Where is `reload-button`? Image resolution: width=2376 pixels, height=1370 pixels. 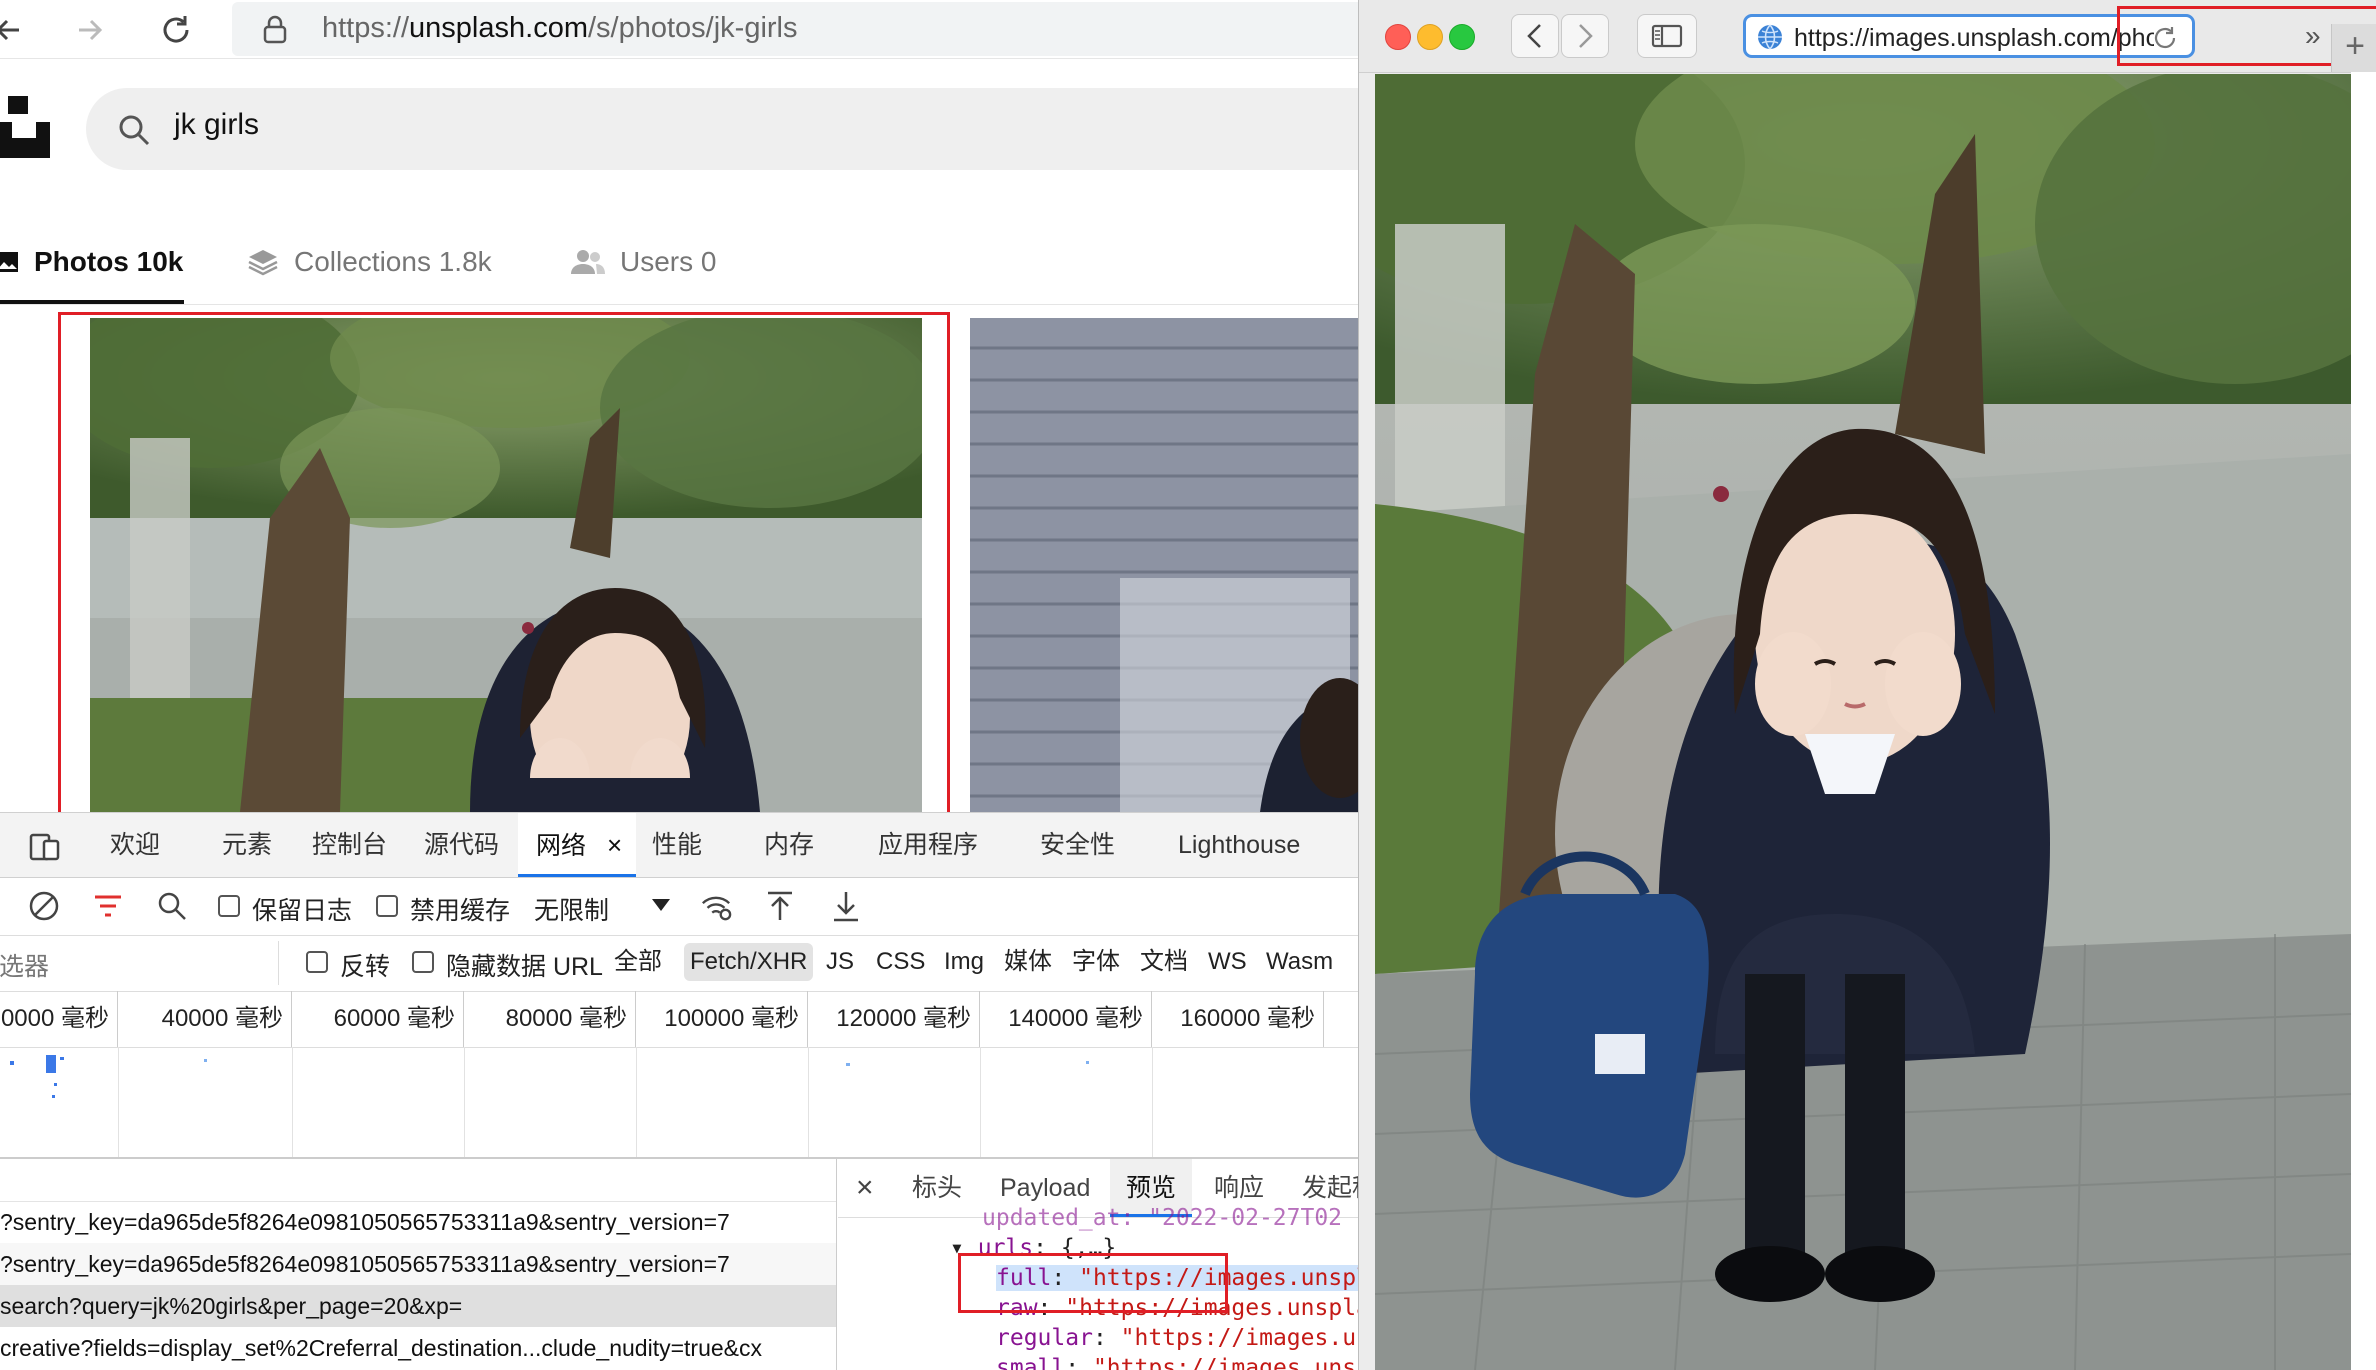 reload-button is located at coordinates (176, 30).